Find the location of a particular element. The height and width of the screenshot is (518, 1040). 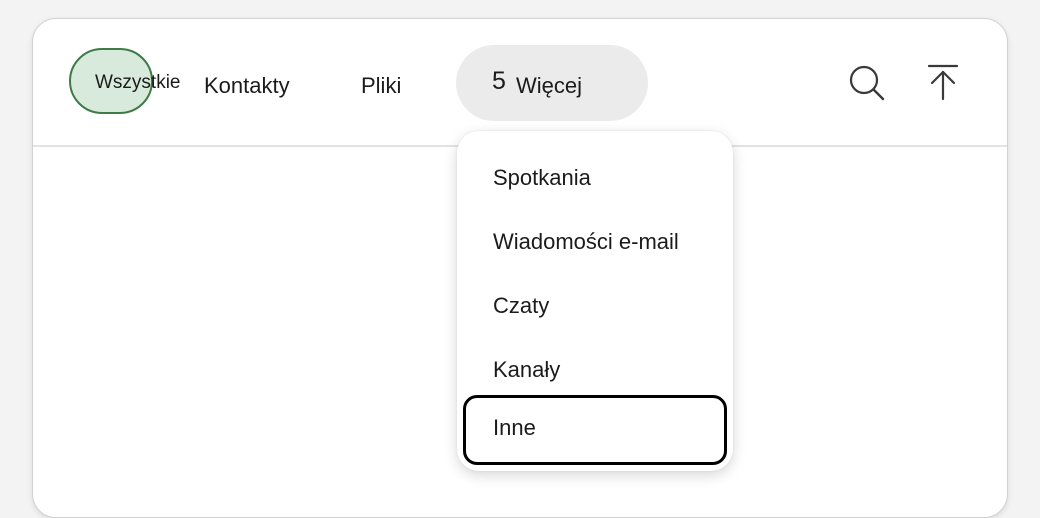

menu-item-meetings: Spotkania is located at coordinates (595, 177).